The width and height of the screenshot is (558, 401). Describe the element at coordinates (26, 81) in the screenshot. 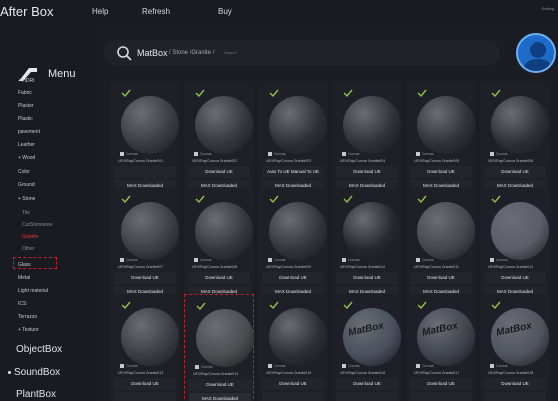

I see `sidebar-item-hdri: + HDRI` at that location.